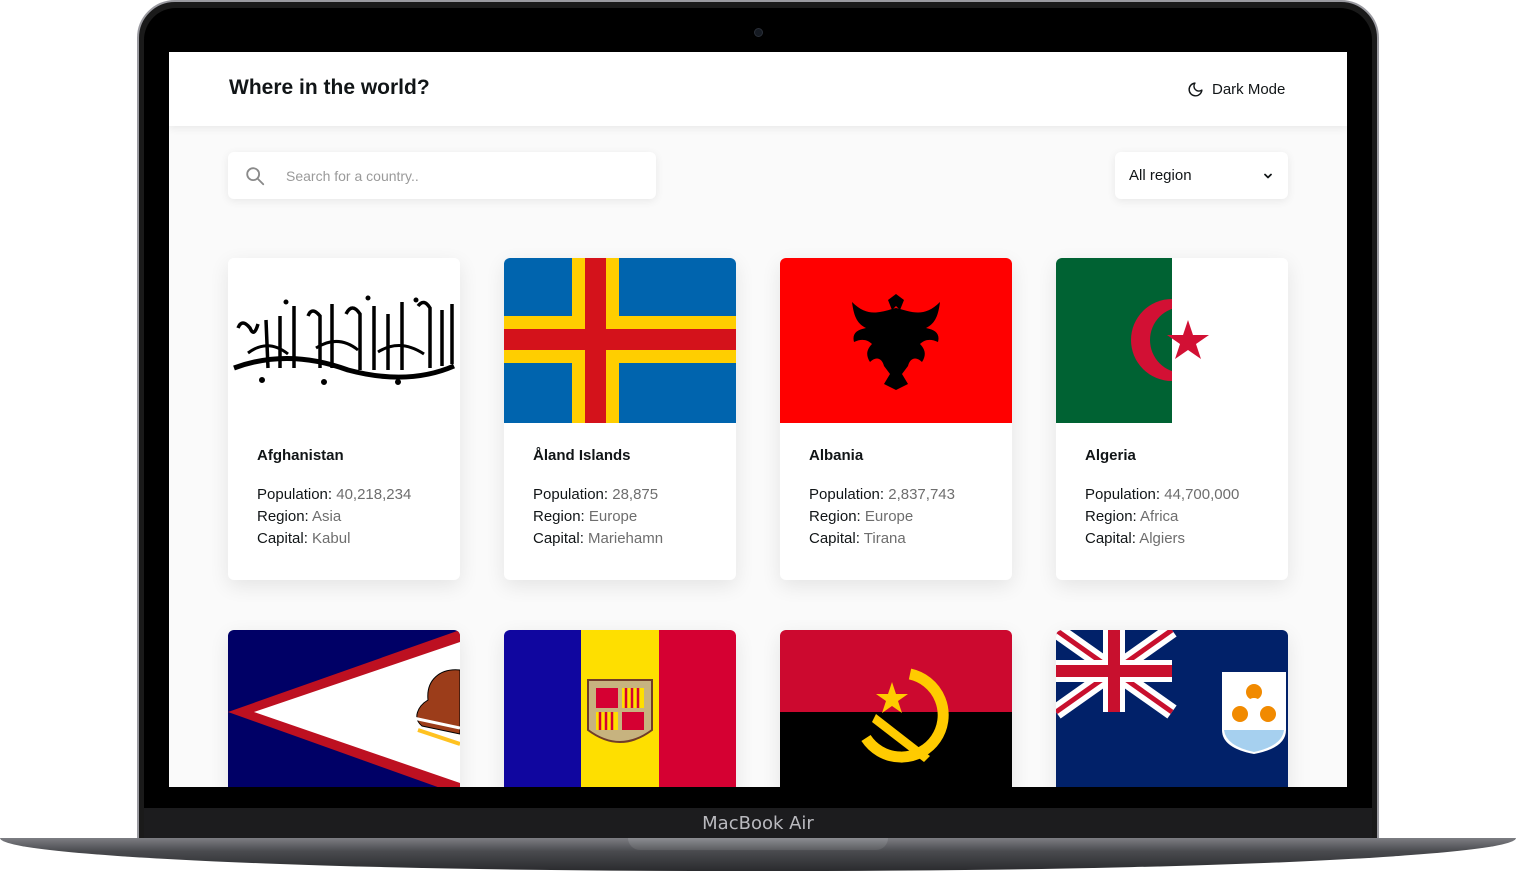  What do you see at coordinates (1195, 88) in the screenshot?
I see `moon-icon` at bounding box center [1195, 88].